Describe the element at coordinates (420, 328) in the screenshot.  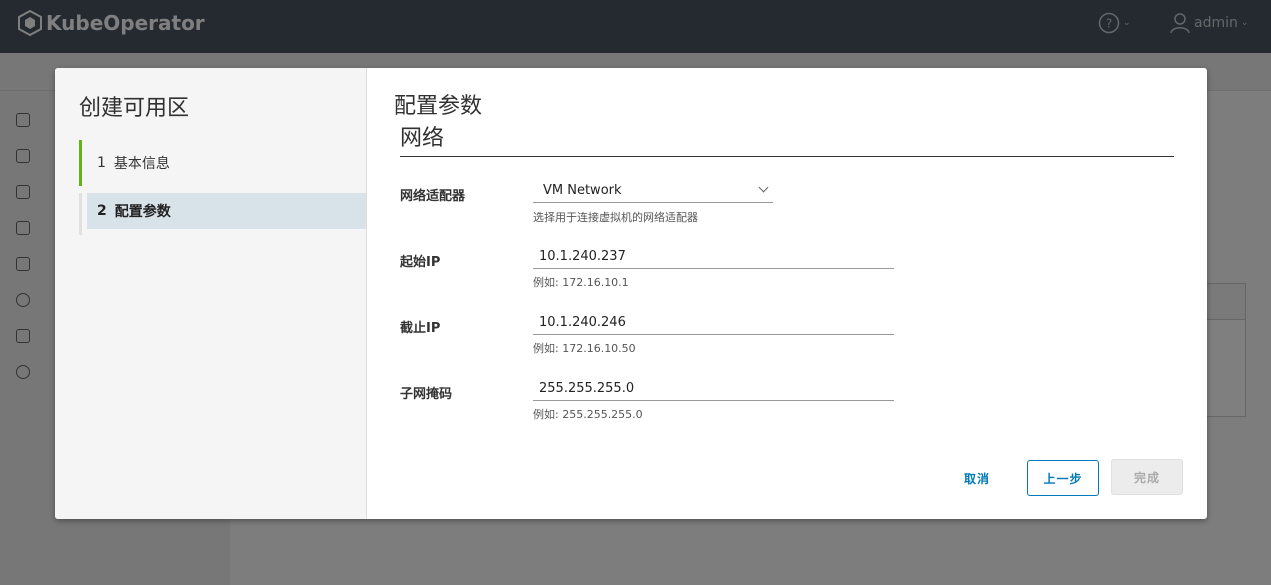
I see `end-ip-label: 截止IP` at that location.